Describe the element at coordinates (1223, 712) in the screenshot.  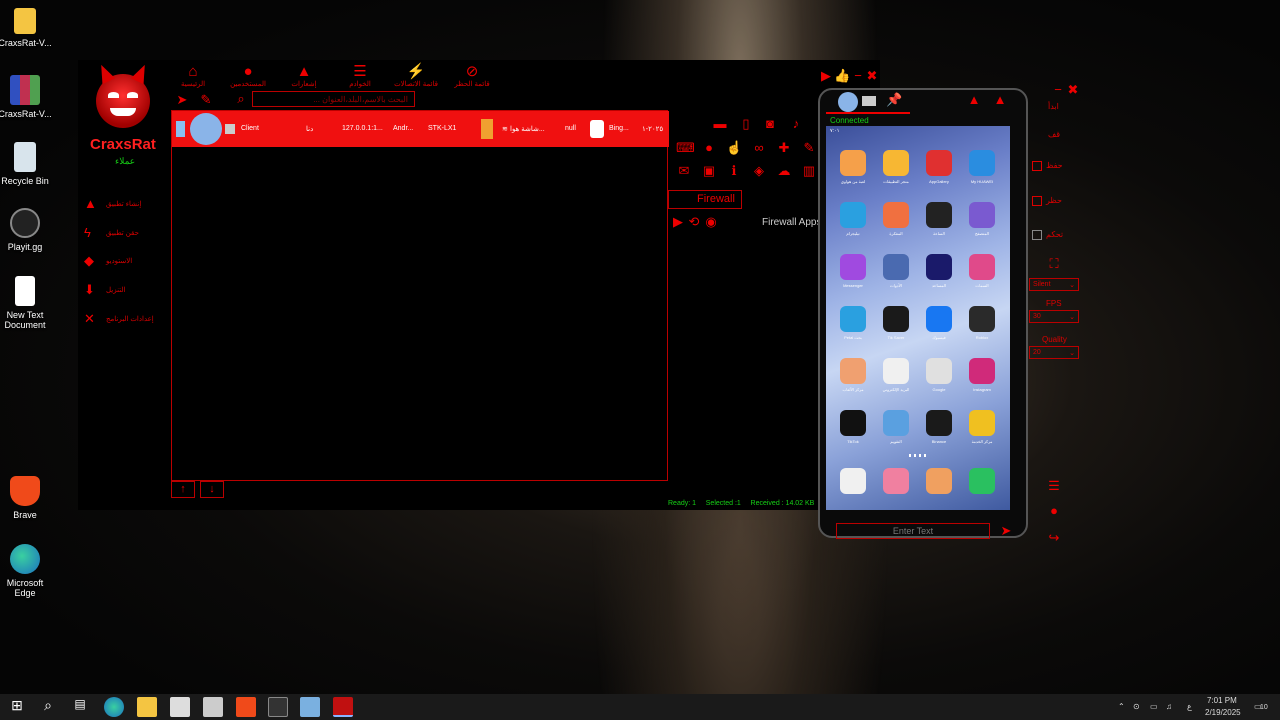
I see `clock-date: 2/19/2025` at that location.